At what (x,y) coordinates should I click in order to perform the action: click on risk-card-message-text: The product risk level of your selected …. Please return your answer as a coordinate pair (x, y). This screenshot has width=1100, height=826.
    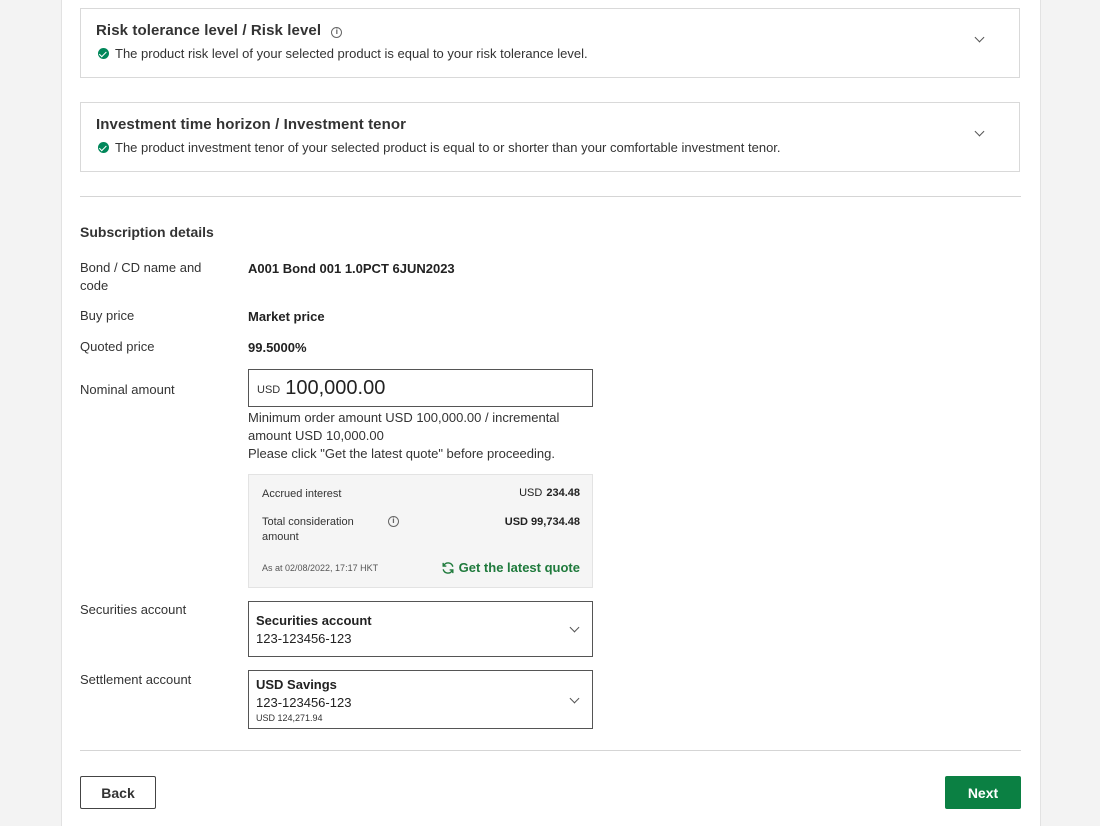
    Looking at the image, I should click on (351, 53).